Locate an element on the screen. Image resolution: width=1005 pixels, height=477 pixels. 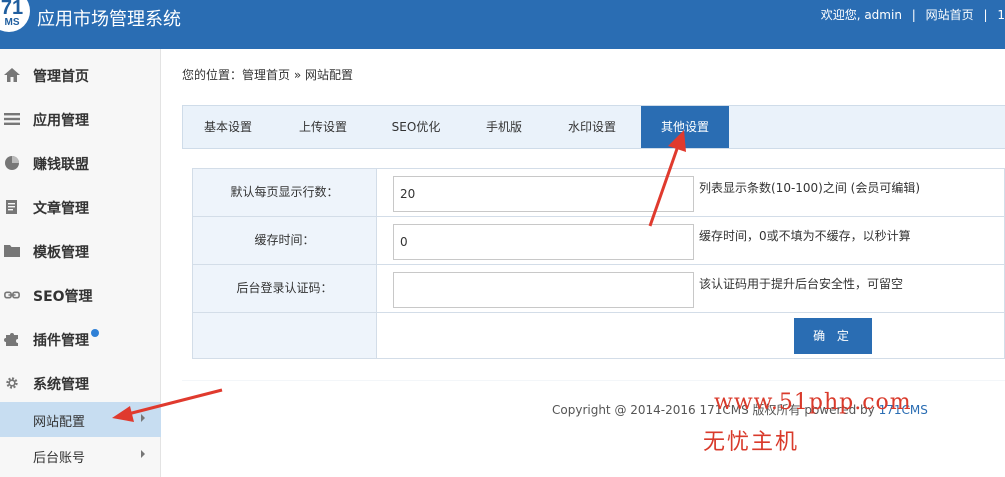
tab-upload-settings: 上传设置 is located at coordinates (323, 127).